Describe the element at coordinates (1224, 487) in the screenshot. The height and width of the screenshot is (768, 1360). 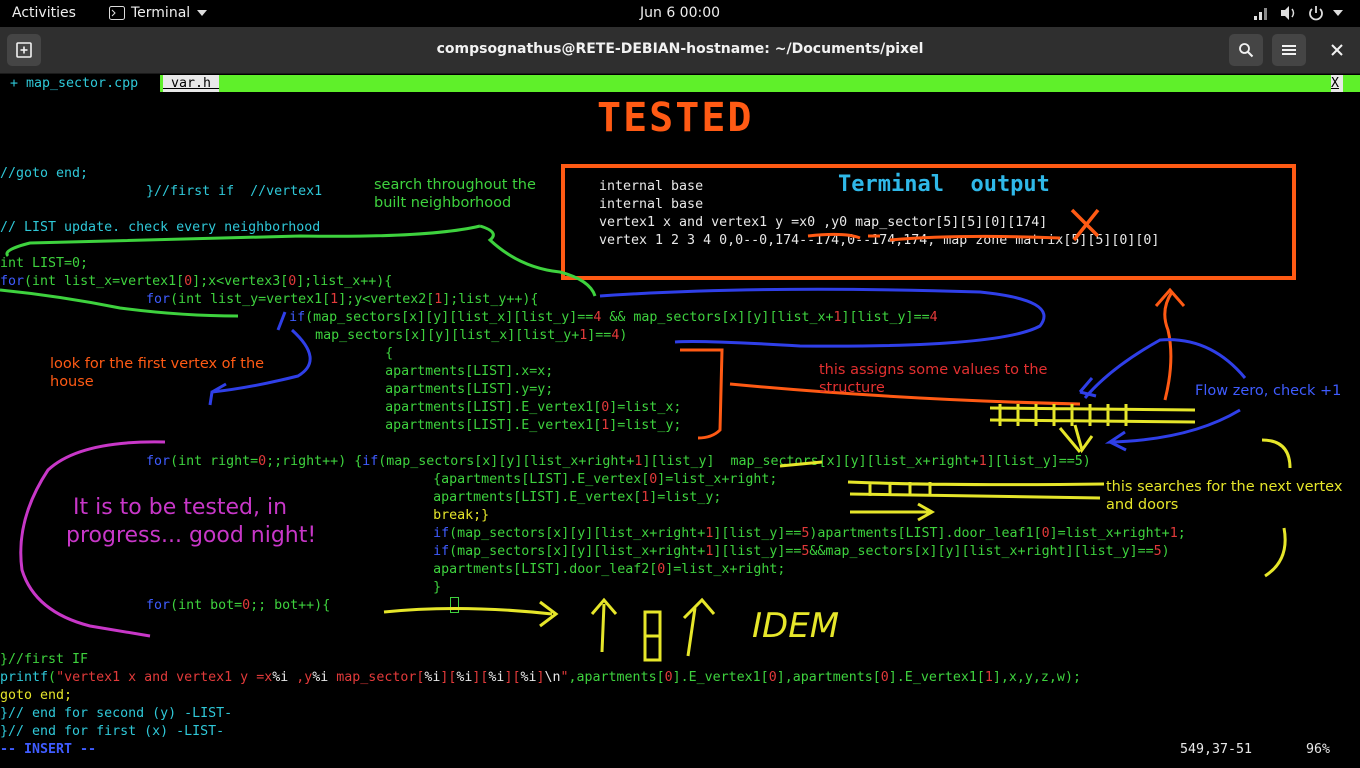
I see `next-note-line1: this searches for the next vertex` at that location.